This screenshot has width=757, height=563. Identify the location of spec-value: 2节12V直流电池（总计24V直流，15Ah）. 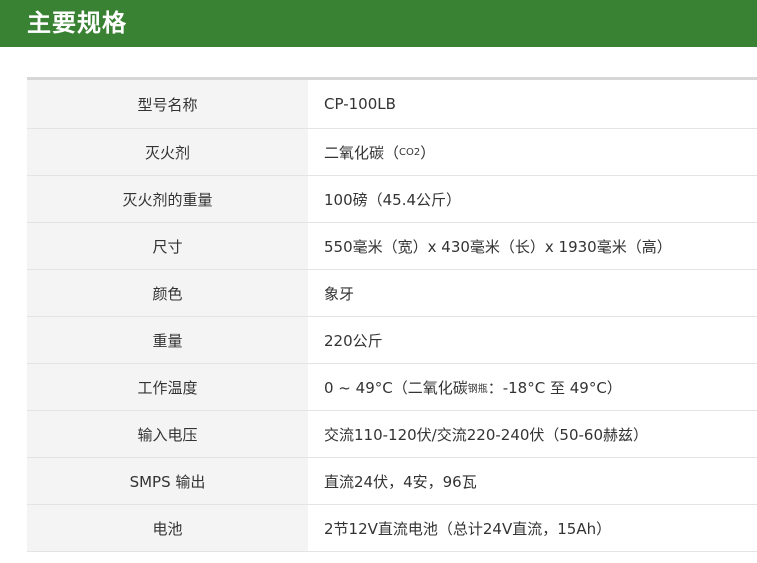
(468, 528).